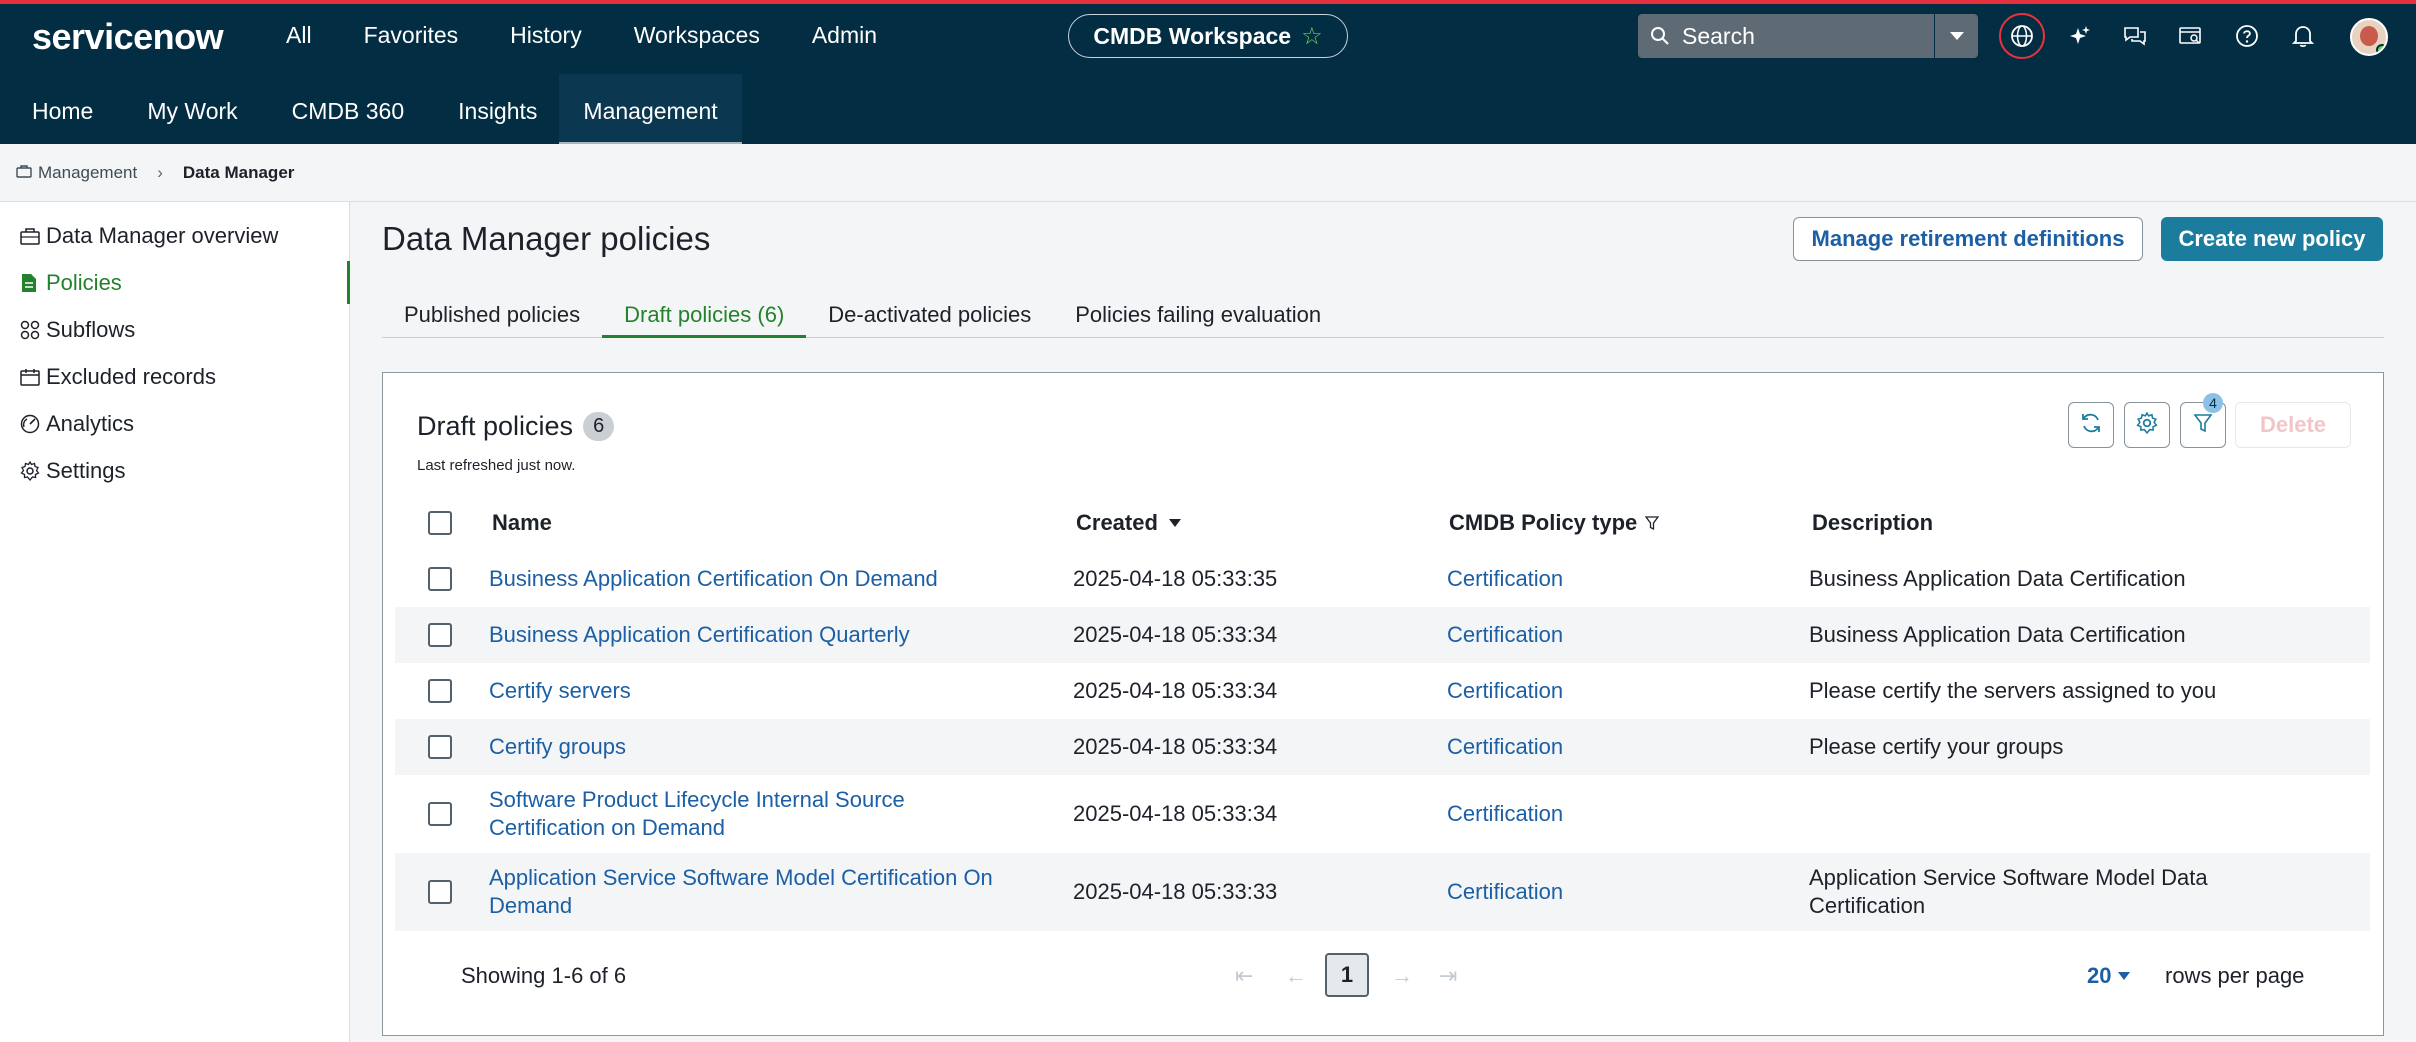 Image resolution: width=2416 pixels, height=1042 pixels. Describe the element at coordinates (1175, 578) in the screenshot. I see `created-cell: 2025-04-18 05:33:35` at that location.